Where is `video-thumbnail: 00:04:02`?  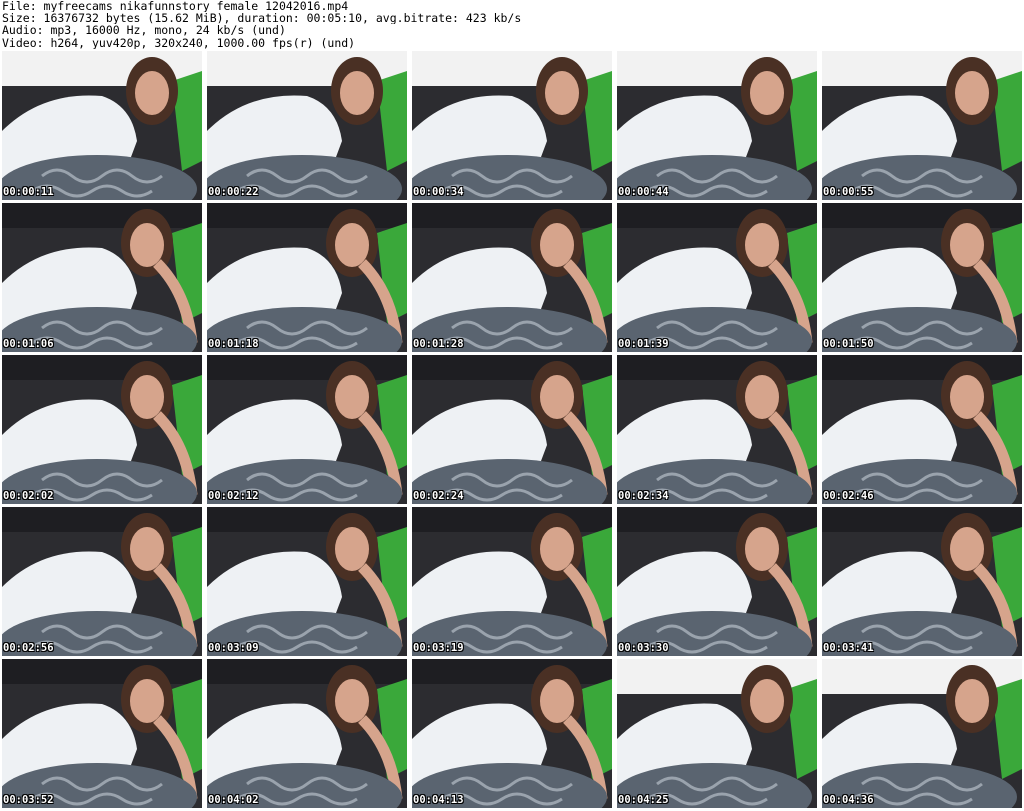 video-thumbnail: 00:04:02 is located at coordinates (307, 733).